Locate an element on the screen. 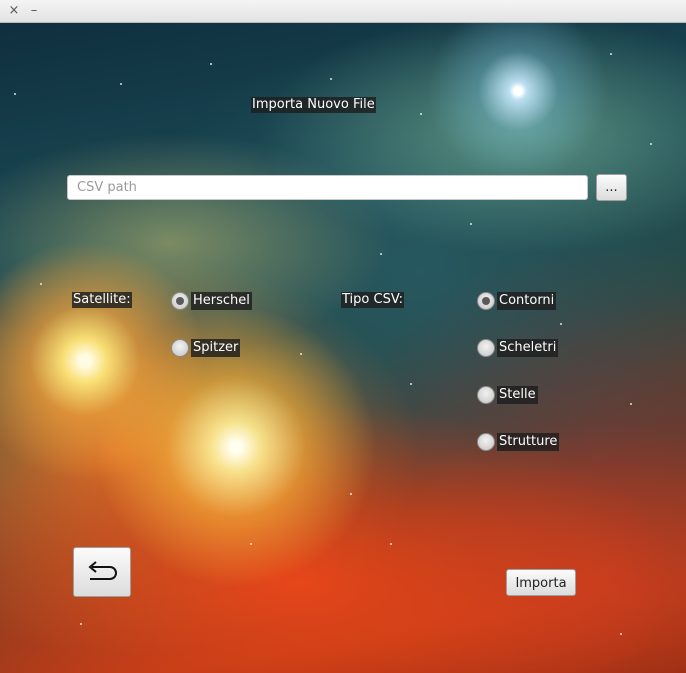 Image resolution: width=686 pixels, height=673 pixels. radio-spitzer-label: Spitzer is located at coordinates (216, 348).